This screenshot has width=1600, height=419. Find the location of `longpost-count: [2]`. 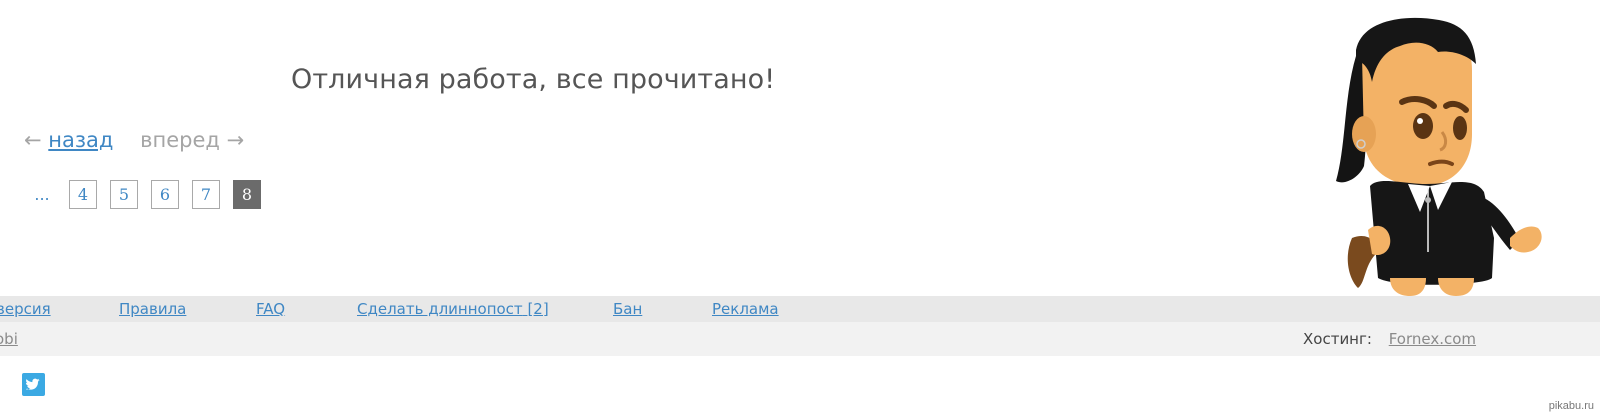

longpost-count: [2] is located at coordinates (538, 309).